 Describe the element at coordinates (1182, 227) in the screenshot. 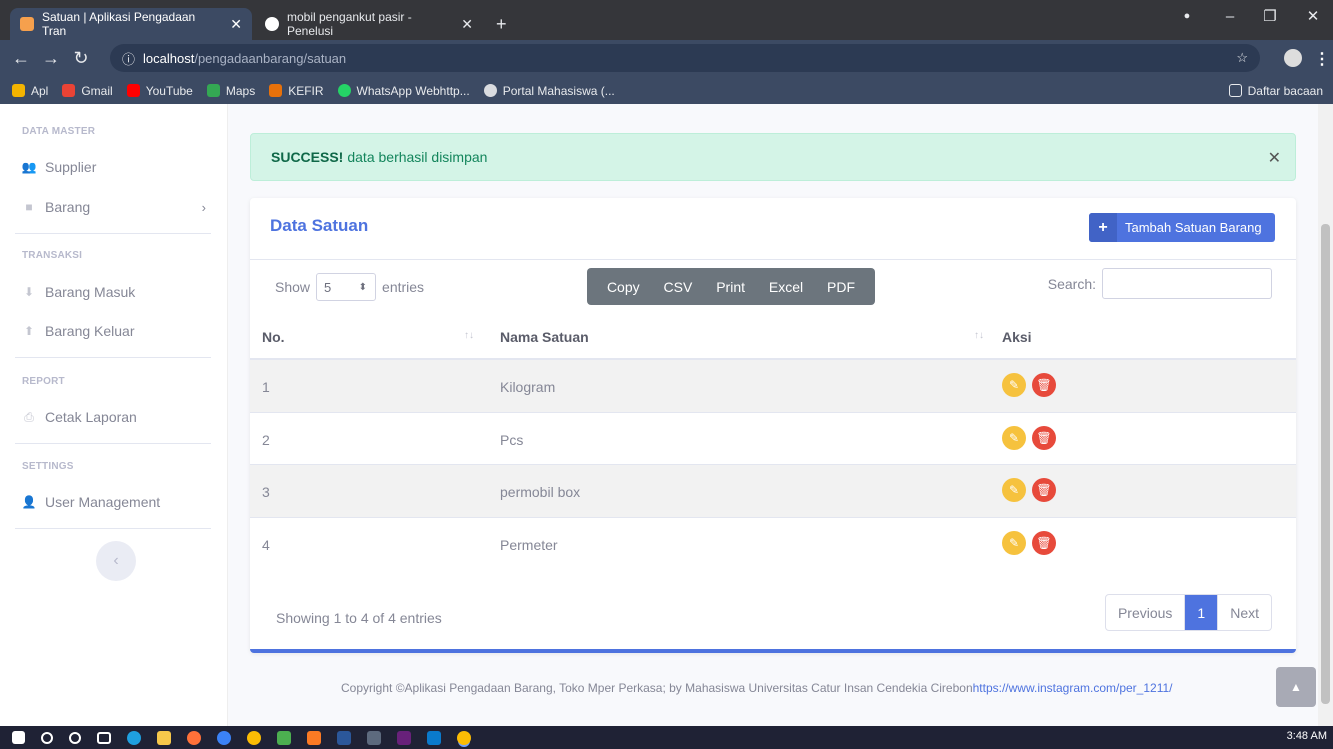

I see `add-satuan-button: + Tambah Satuan Barang` at that location.